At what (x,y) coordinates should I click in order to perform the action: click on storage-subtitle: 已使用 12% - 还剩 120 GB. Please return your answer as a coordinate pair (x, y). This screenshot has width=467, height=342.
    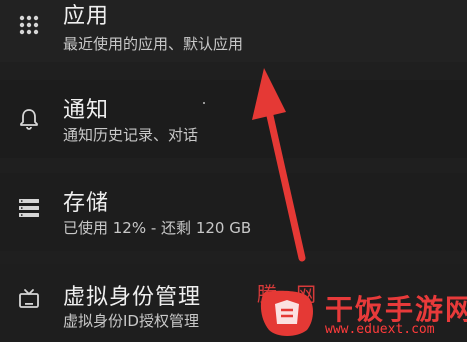
    Looking at the image, I should click on (157, 228).